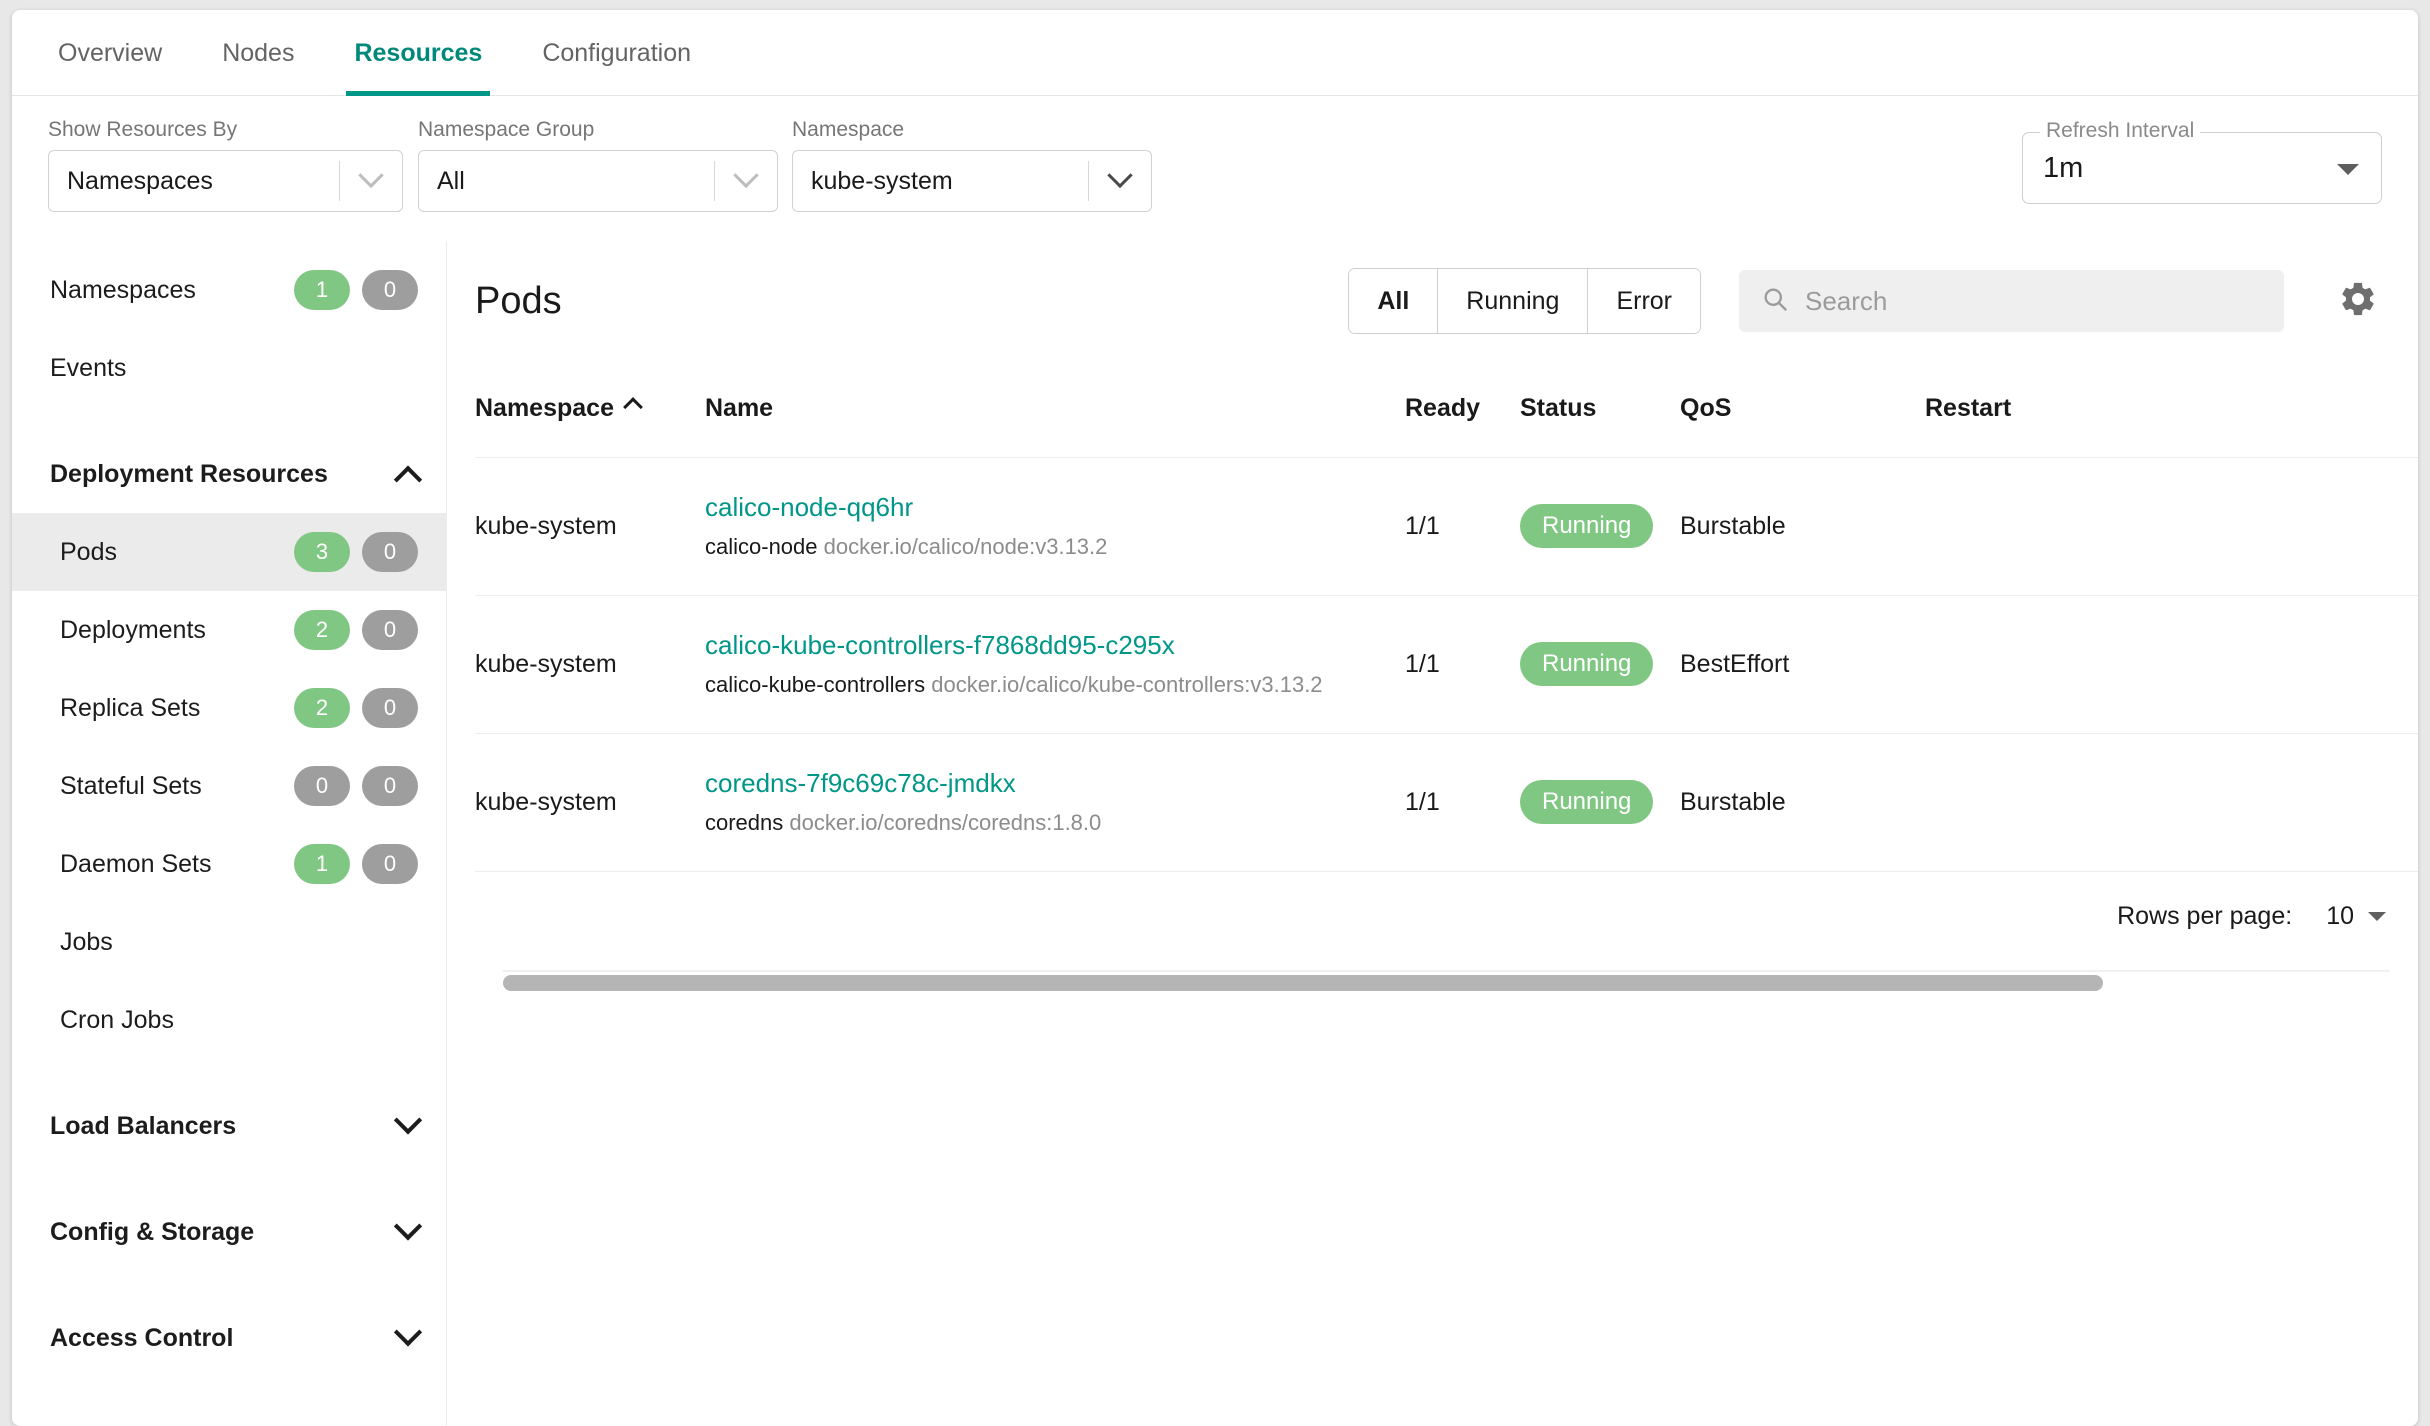 This screenshot has width=2430, height=1426. I want to click on pod-name-link: coredns-7f9c69c78c-jmdkx, so click(1055, 783).